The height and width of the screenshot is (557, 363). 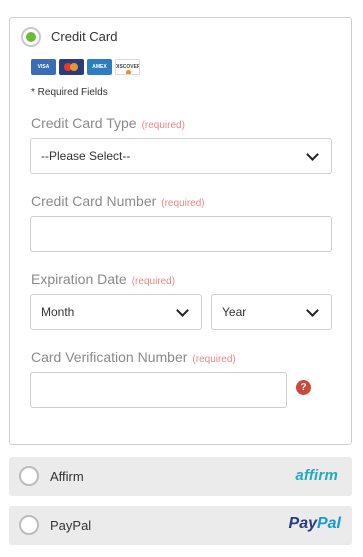 I want to click on credit-card-radio, so click(x=31, y=37).